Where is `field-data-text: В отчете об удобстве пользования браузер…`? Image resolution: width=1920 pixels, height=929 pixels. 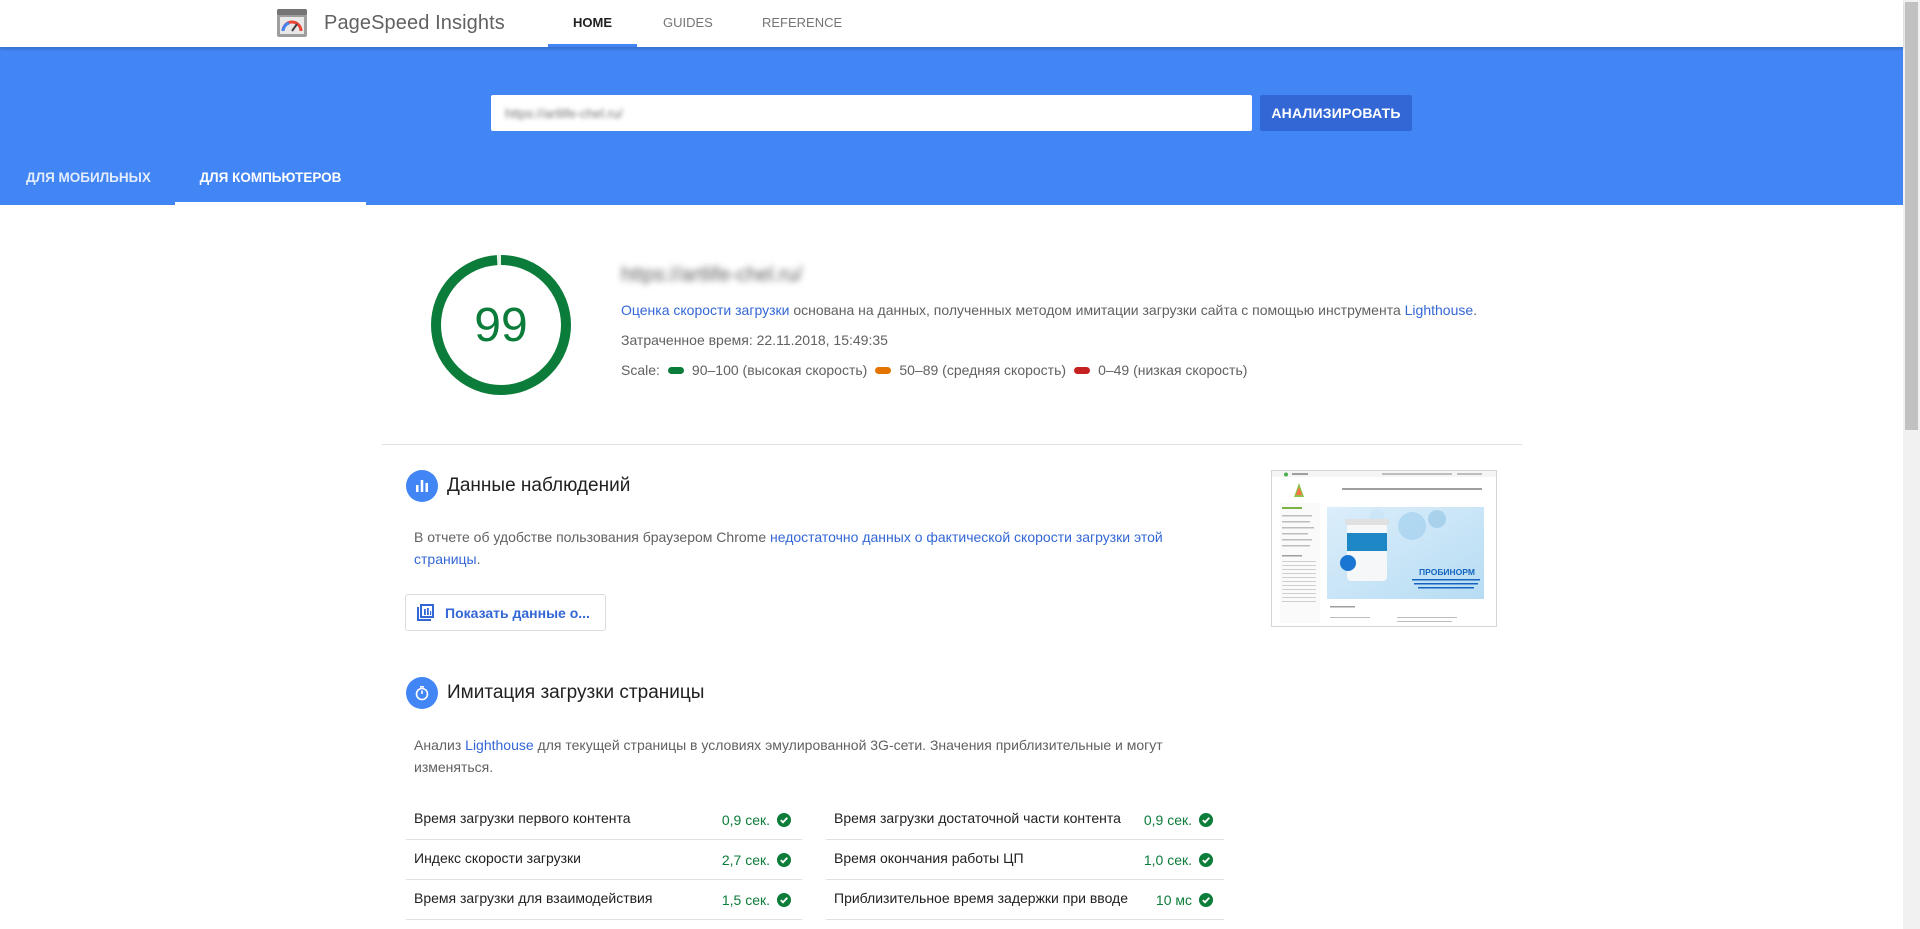
field-data-text: В отчете об удобстве пользования браузер… is located at coordinates (788, 548).